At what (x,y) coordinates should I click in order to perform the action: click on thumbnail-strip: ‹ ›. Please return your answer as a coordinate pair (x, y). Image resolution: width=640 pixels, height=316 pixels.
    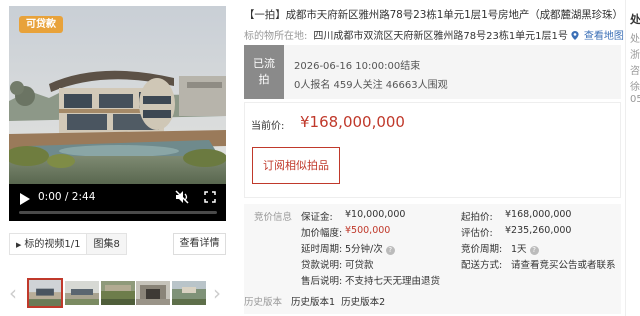
    Looking at the image, I should click on (117, 293).